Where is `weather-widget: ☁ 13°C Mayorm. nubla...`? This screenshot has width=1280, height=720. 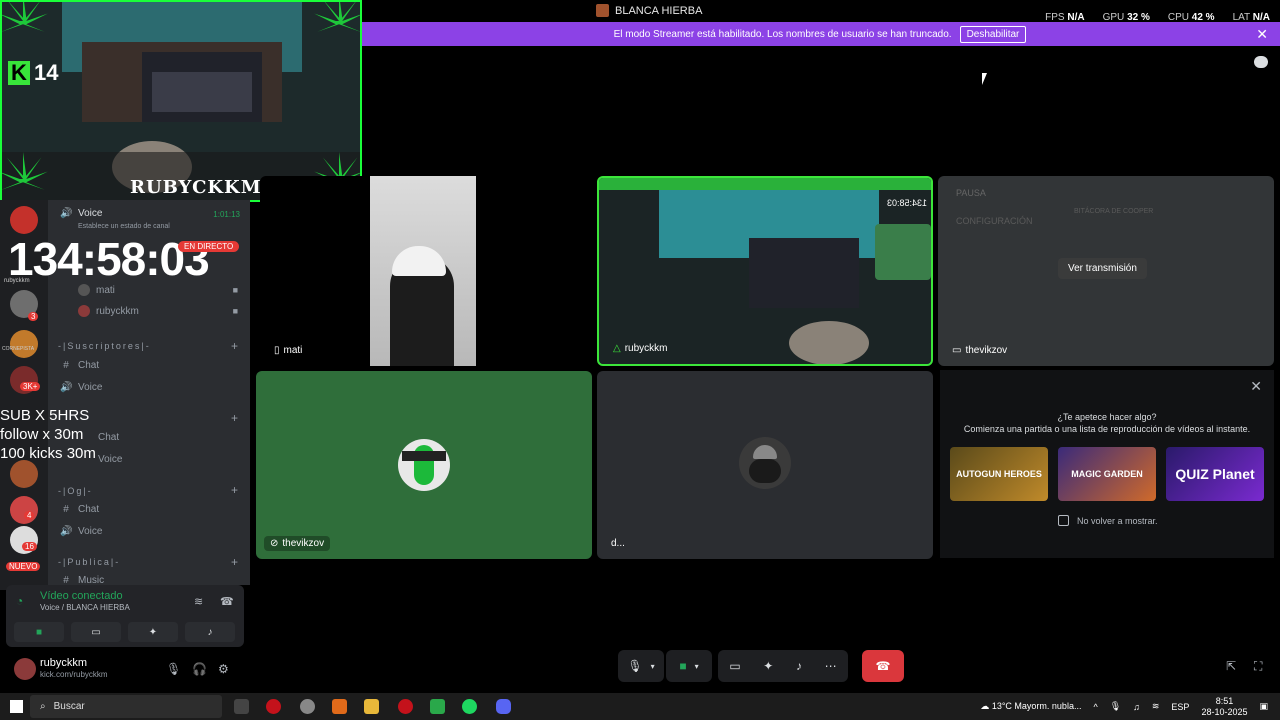
weather-widget: ☁ 13°C Mayorm. nubla... is located at coordinates (1030, 706).